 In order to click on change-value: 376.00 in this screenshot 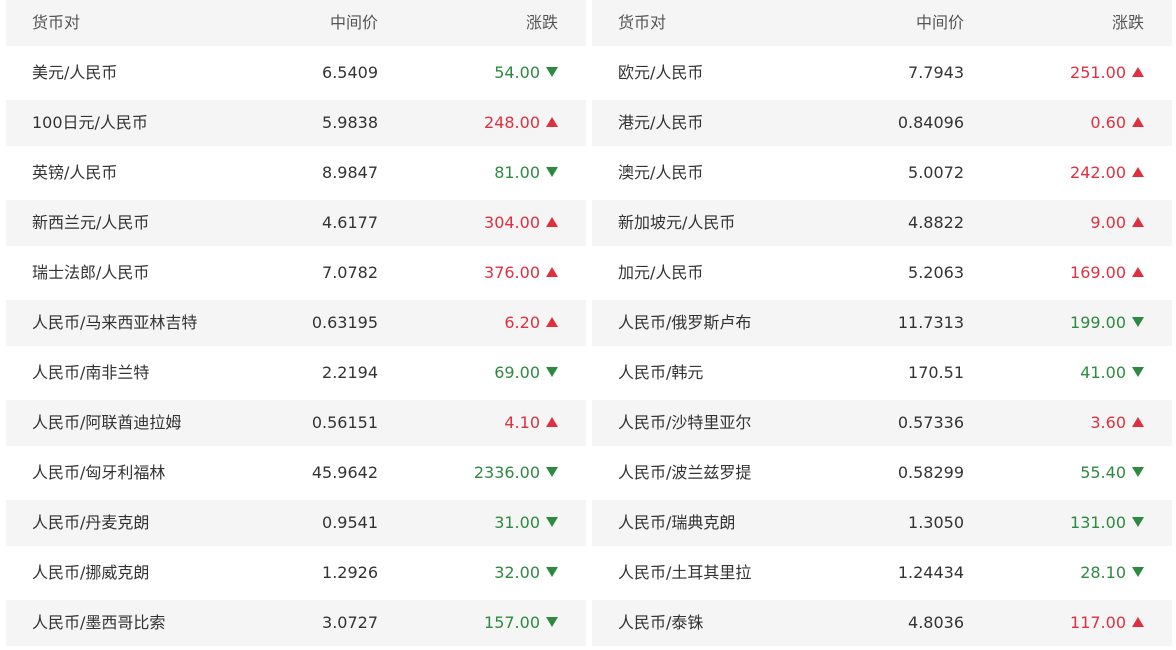, I will do `click(512, 272)`.